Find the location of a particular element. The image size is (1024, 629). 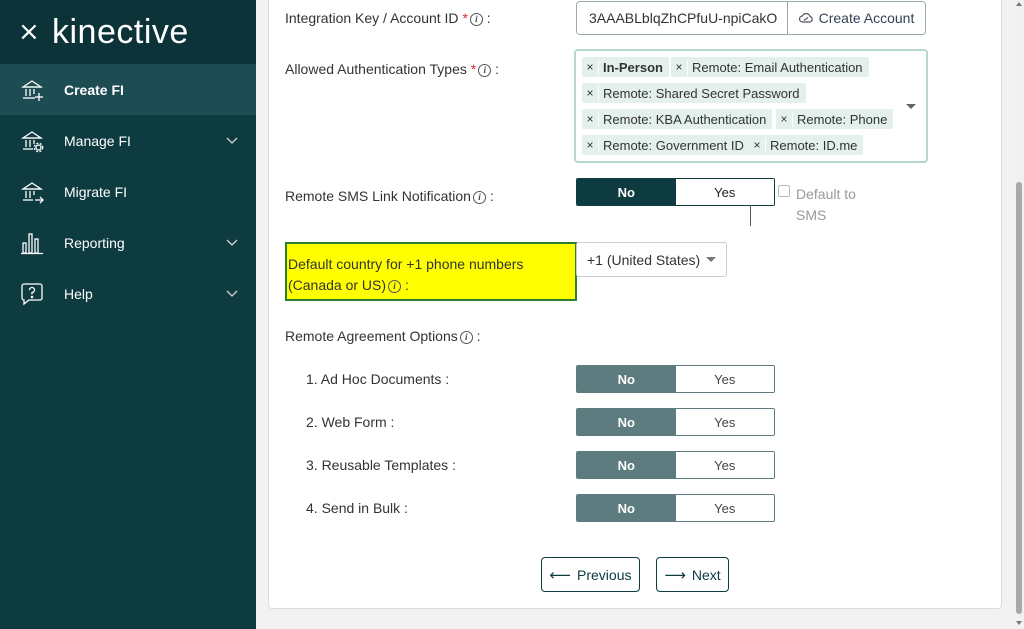

sms-link-toggle: No Yes is located at coordinates (675, 192).